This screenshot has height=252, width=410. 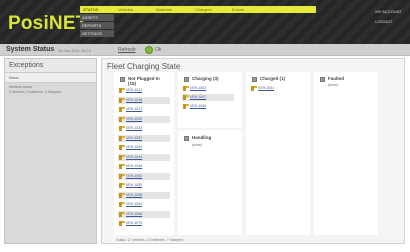 What do you see at coordinates (266, 88) in the screenshot?
I see `vehicle-link: VEH-1001` at bounding box center [266, 88].